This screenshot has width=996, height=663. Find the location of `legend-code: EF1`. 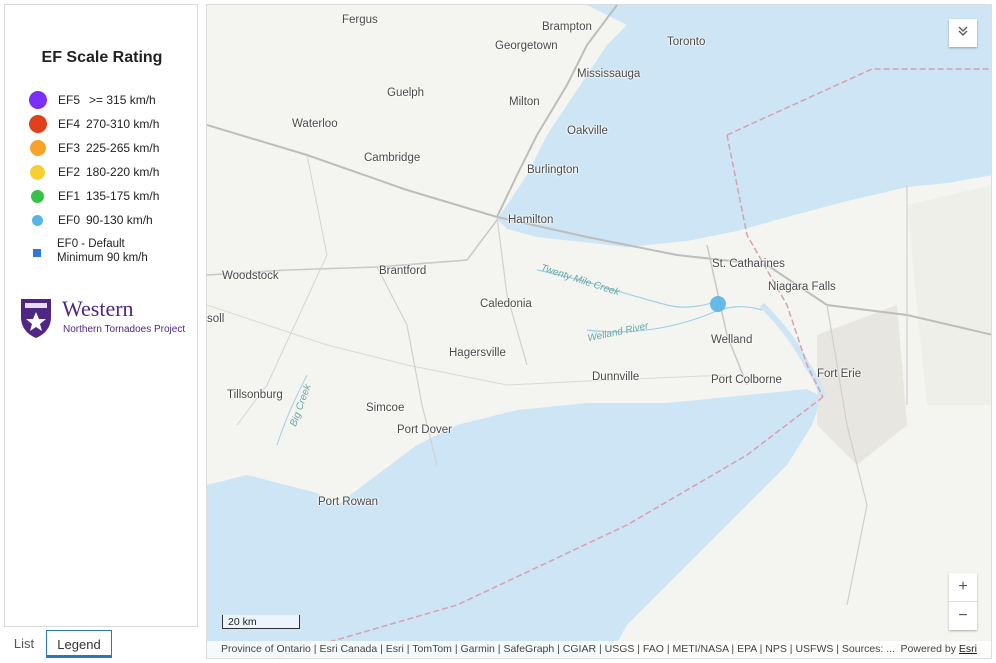

legend-code: EF1 is located at coordinates (69, 196).